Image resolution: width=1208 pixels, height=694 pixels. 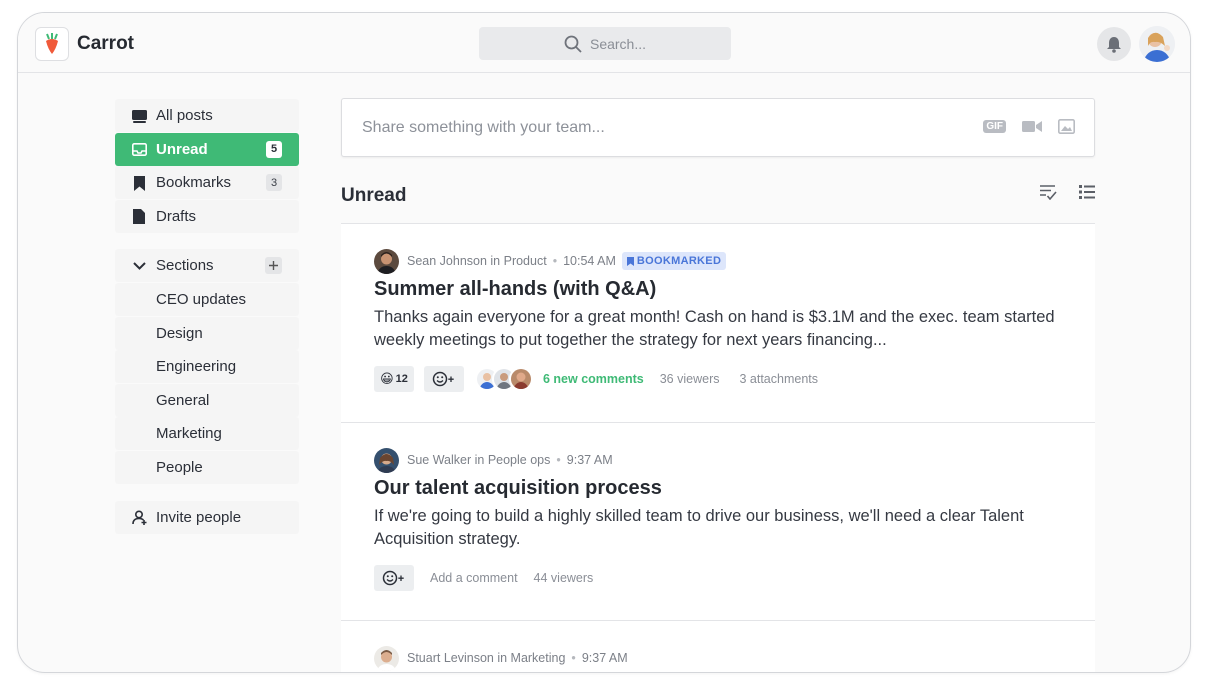 I want to click on mark-read-icon, so click(x=1048, y=192).